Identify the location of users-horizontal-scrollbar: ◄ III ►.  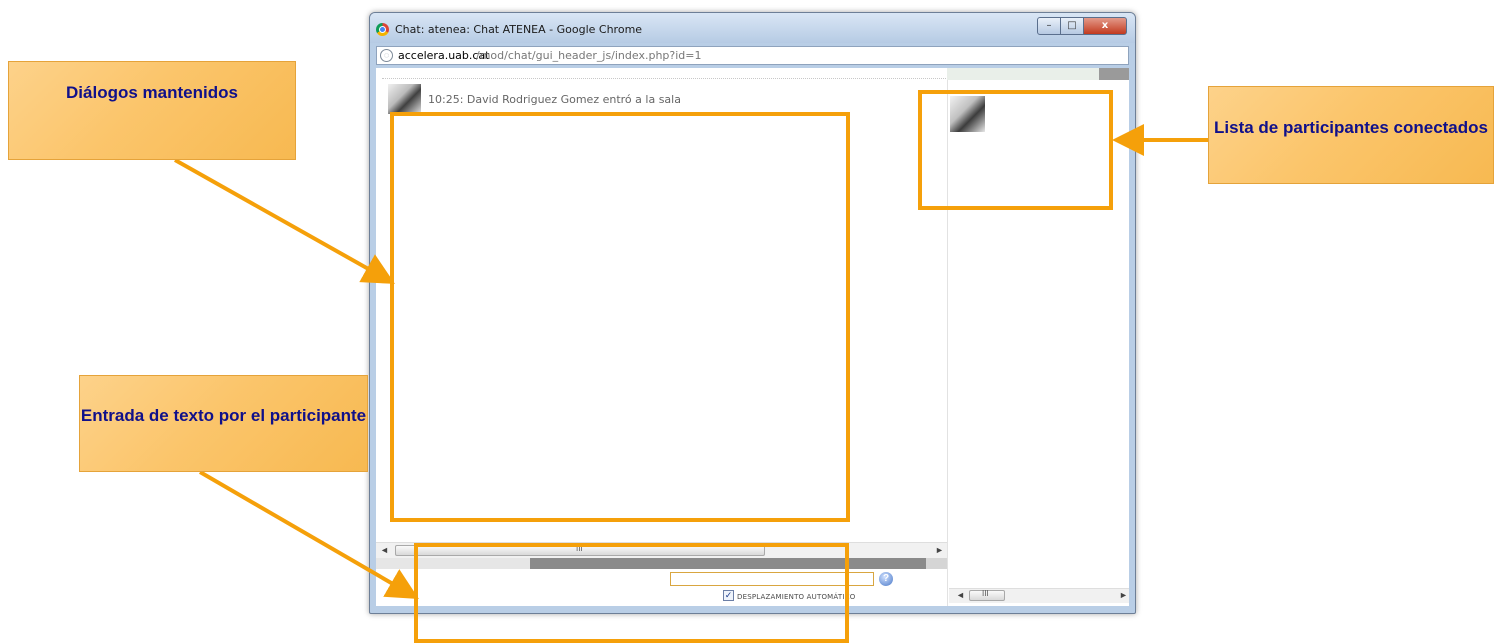
(1039, 595).